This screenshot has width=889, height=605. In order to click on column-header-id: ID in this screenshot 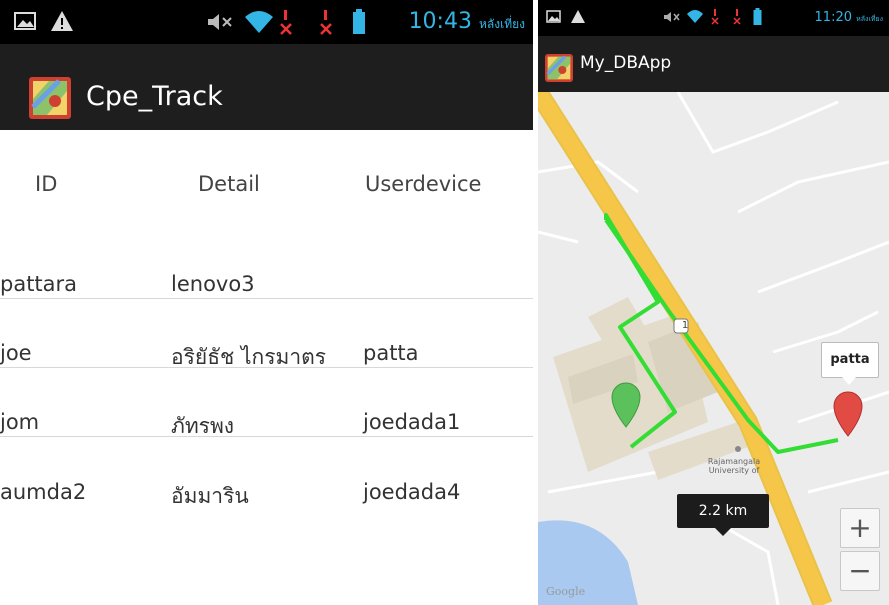, I will do `click(46, 184)`.